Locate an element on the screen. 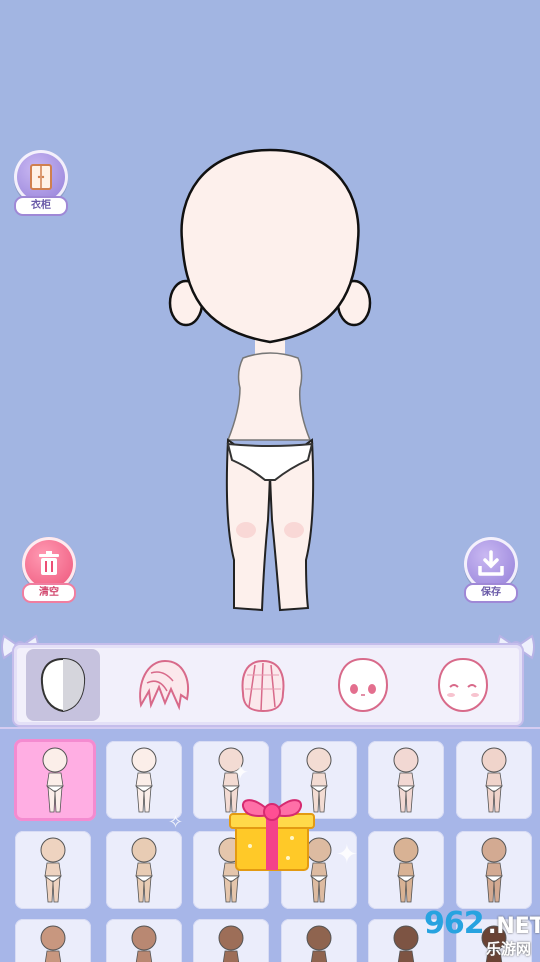 The image size is (540, 962). category-tab-bar is located at coordinates (268, 685).